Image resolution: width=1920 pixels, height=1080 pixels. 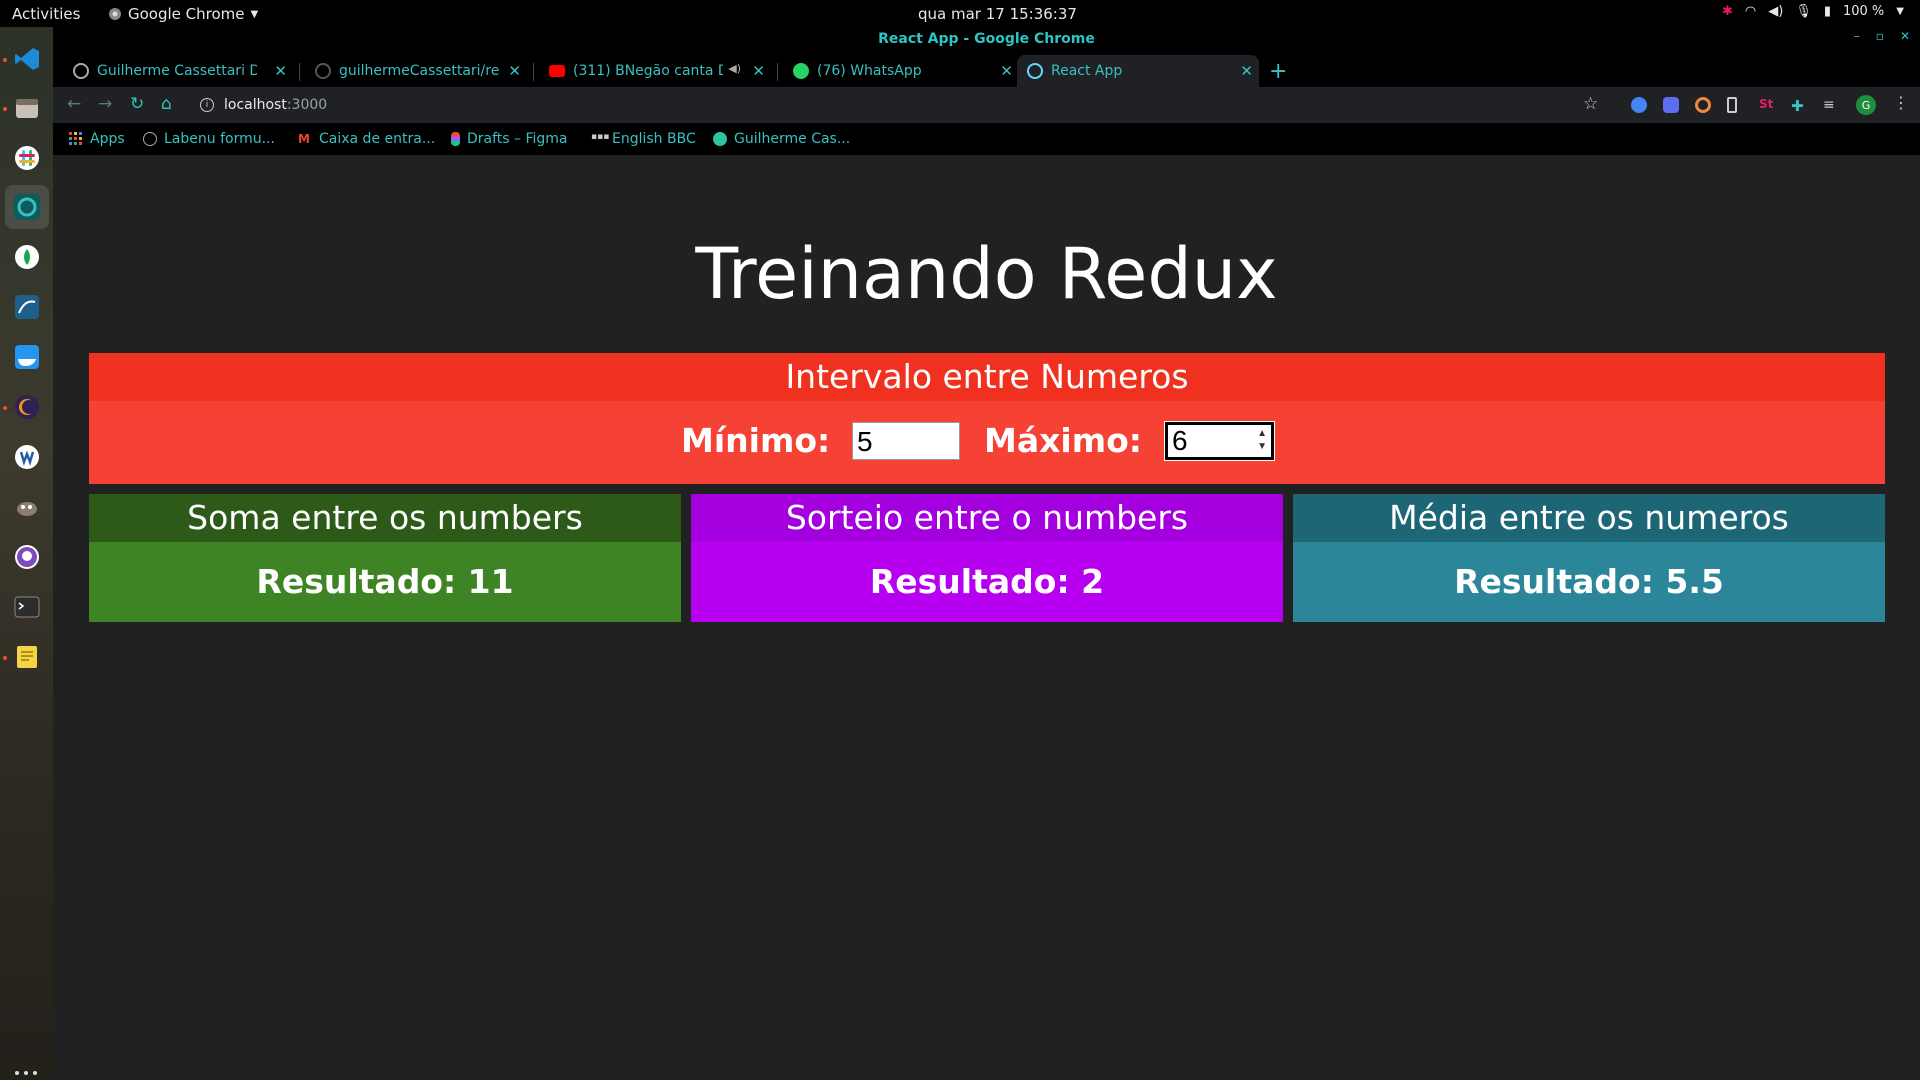 I want to click on files-icon, so click(x=27, y=108).